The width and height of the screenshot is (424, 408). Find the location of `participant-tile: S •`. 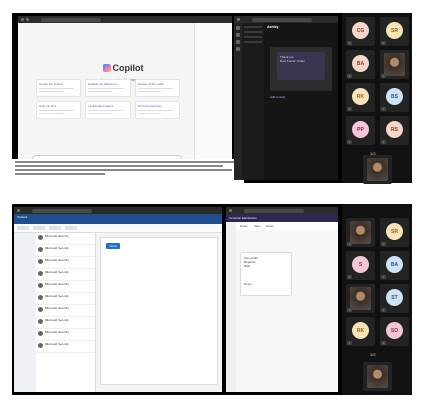

participant-tile: S • is located at coordinates (360, 265).